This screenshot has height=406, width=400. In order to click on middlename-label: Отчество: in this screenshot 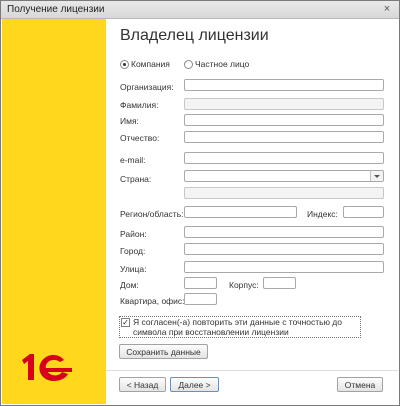, I will do `click(140, 138)`.